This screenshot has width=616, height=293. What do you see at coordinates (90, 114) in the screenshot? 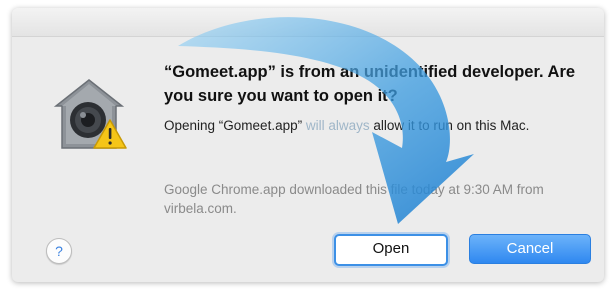
I see `gatekeeper-warning-icon` at bounding box center [90, 114].